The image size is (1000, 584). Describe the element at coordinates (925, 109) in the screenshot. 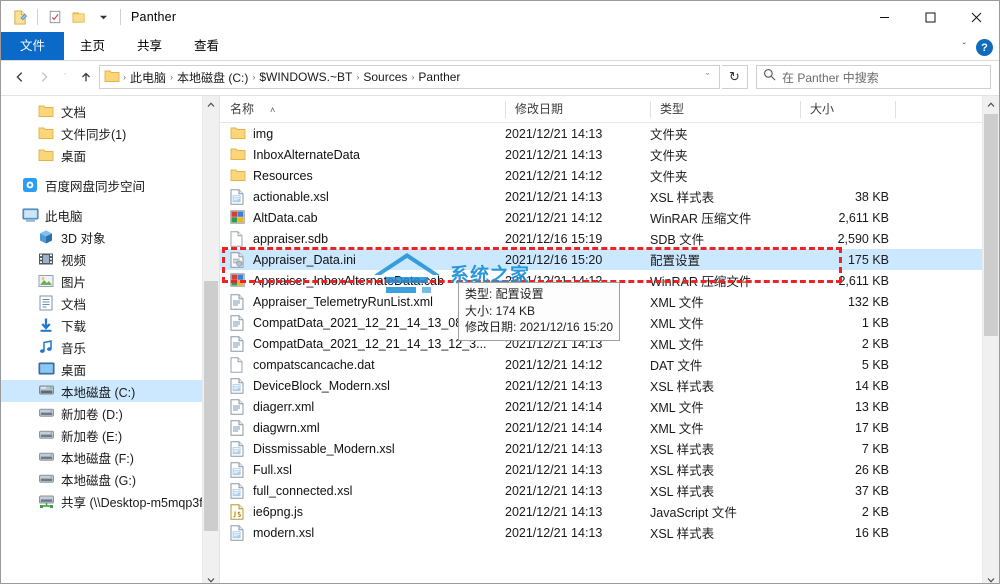

I see `column-header-spare` at that location.